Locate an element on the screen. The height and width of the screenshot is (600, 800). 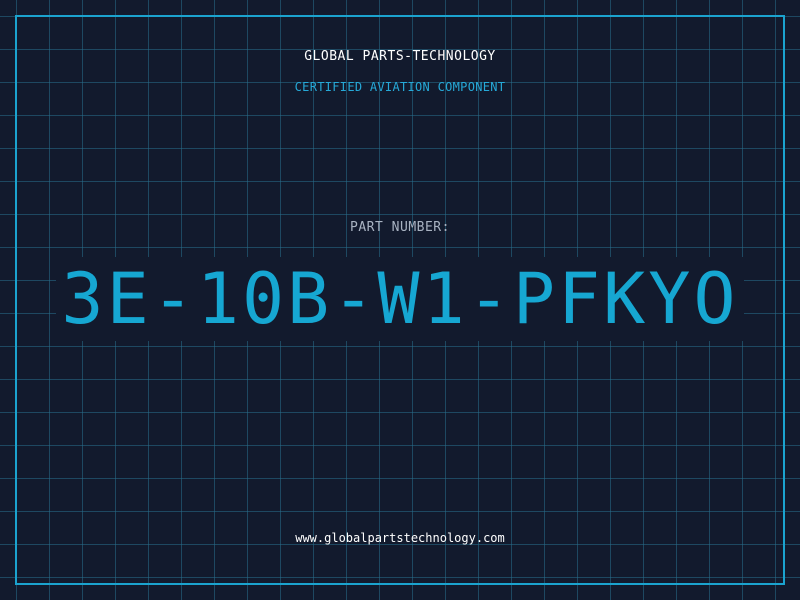
part-number-label: PART NUMBER: is located at coordinates (400, 227).